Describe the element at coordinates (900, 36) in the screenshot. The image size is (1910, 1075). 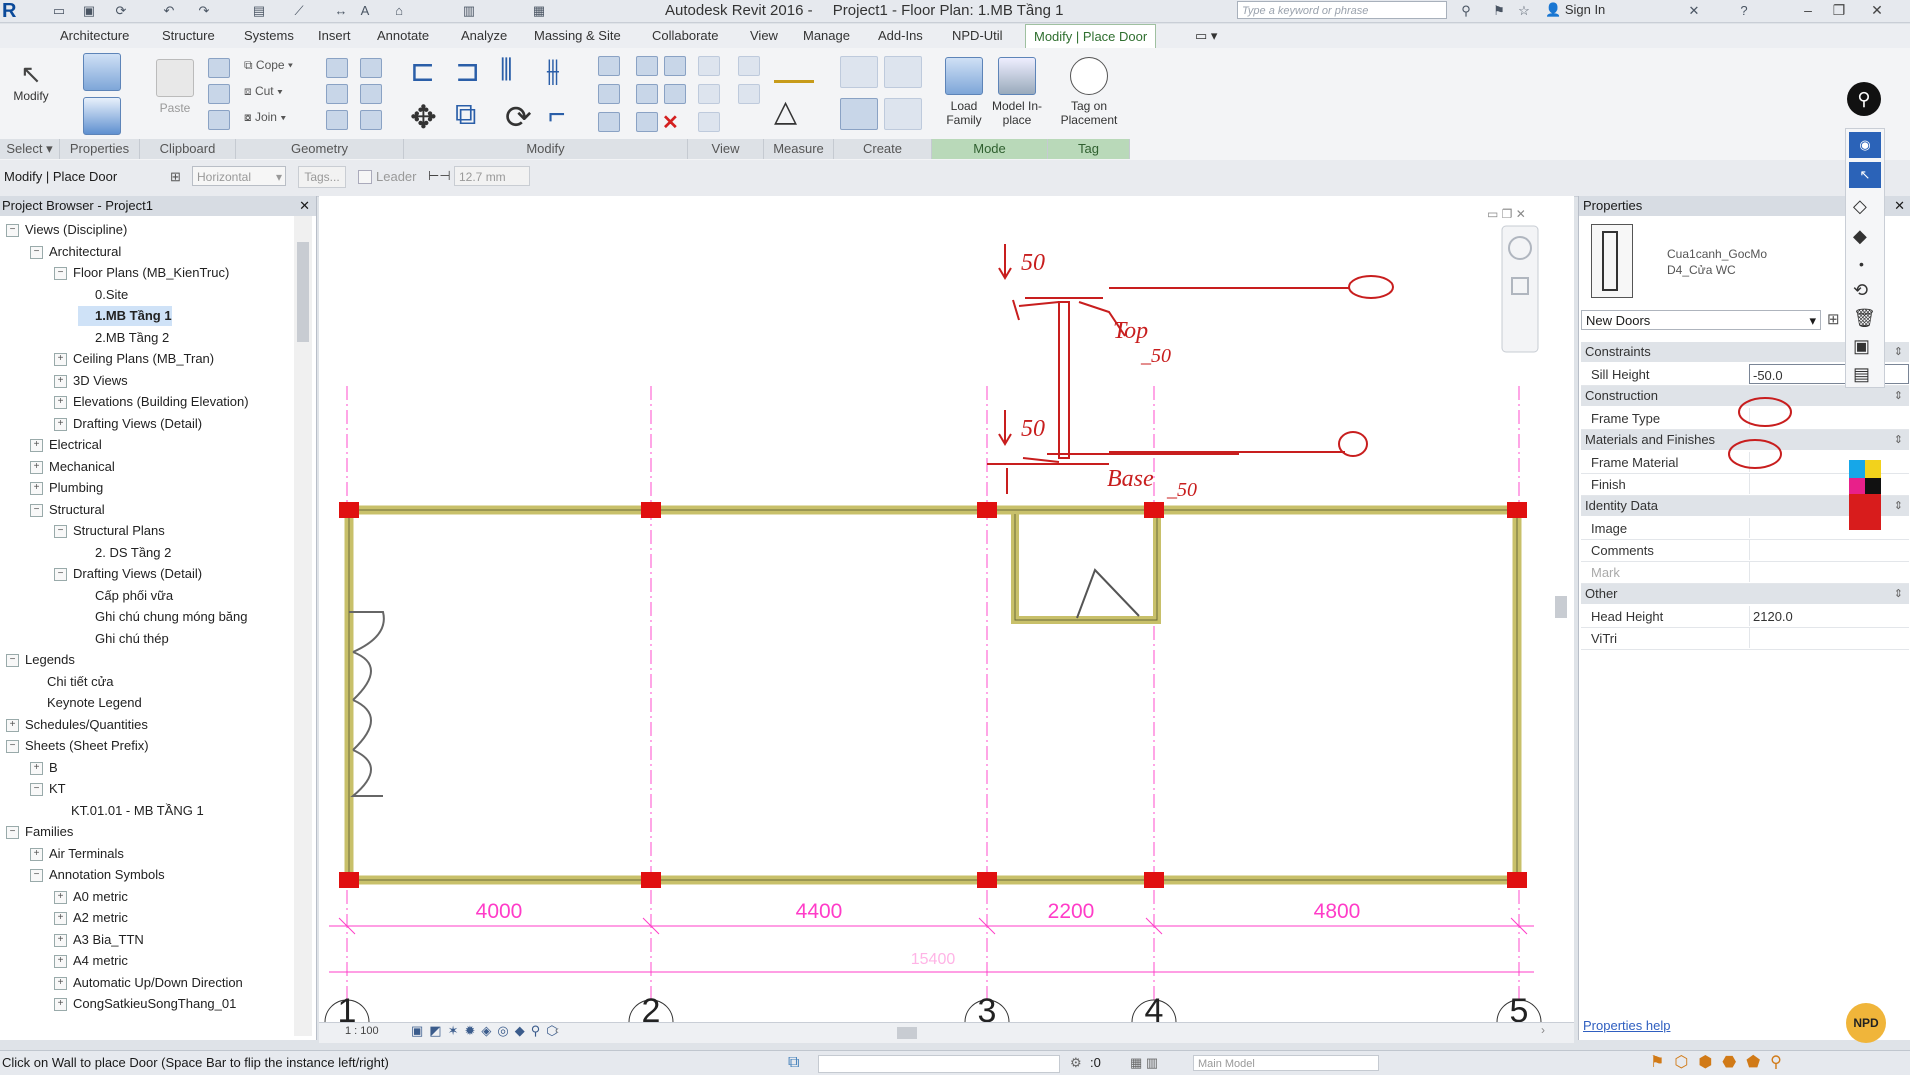
I see `tab-add-ins: Add-Ins` at that location.